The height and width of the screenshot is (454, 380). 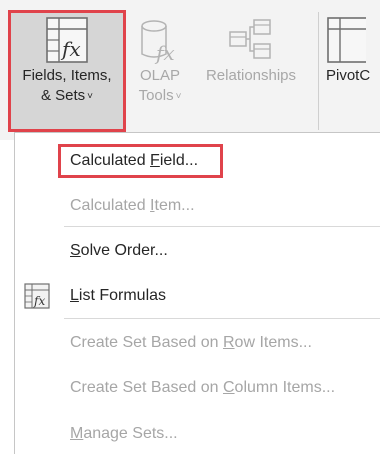 I want to click on ribbon-divider, so click(x=318, y=71).